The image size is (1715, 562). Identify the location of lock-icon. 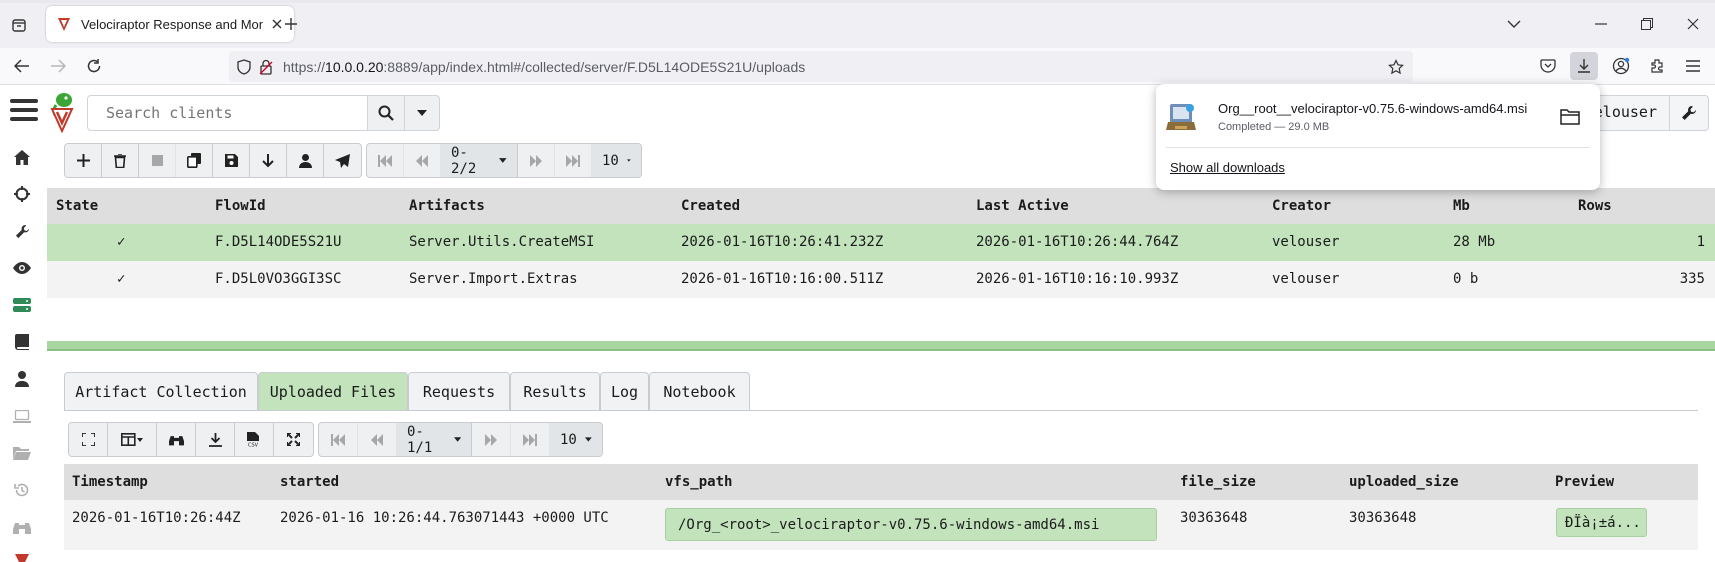
(266, 67).